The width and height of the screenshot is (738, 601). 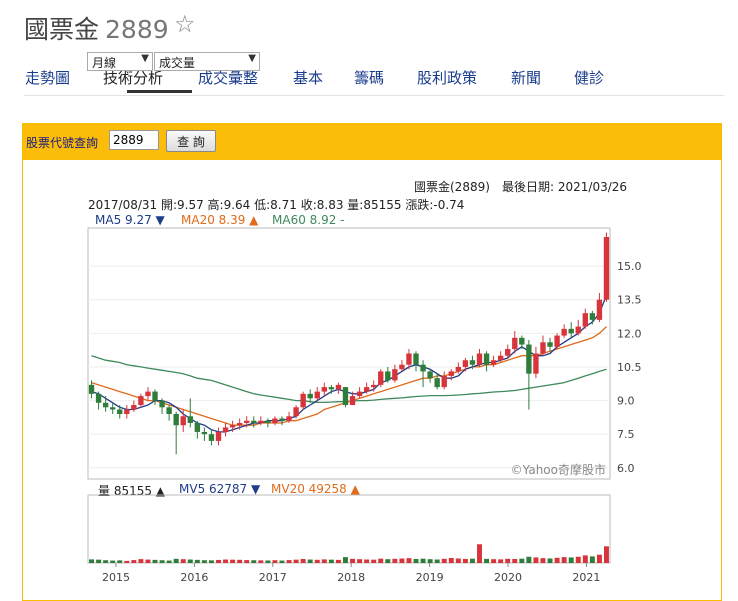 I want to click on year-tick-label: 2019, so click(x=430, y=577).